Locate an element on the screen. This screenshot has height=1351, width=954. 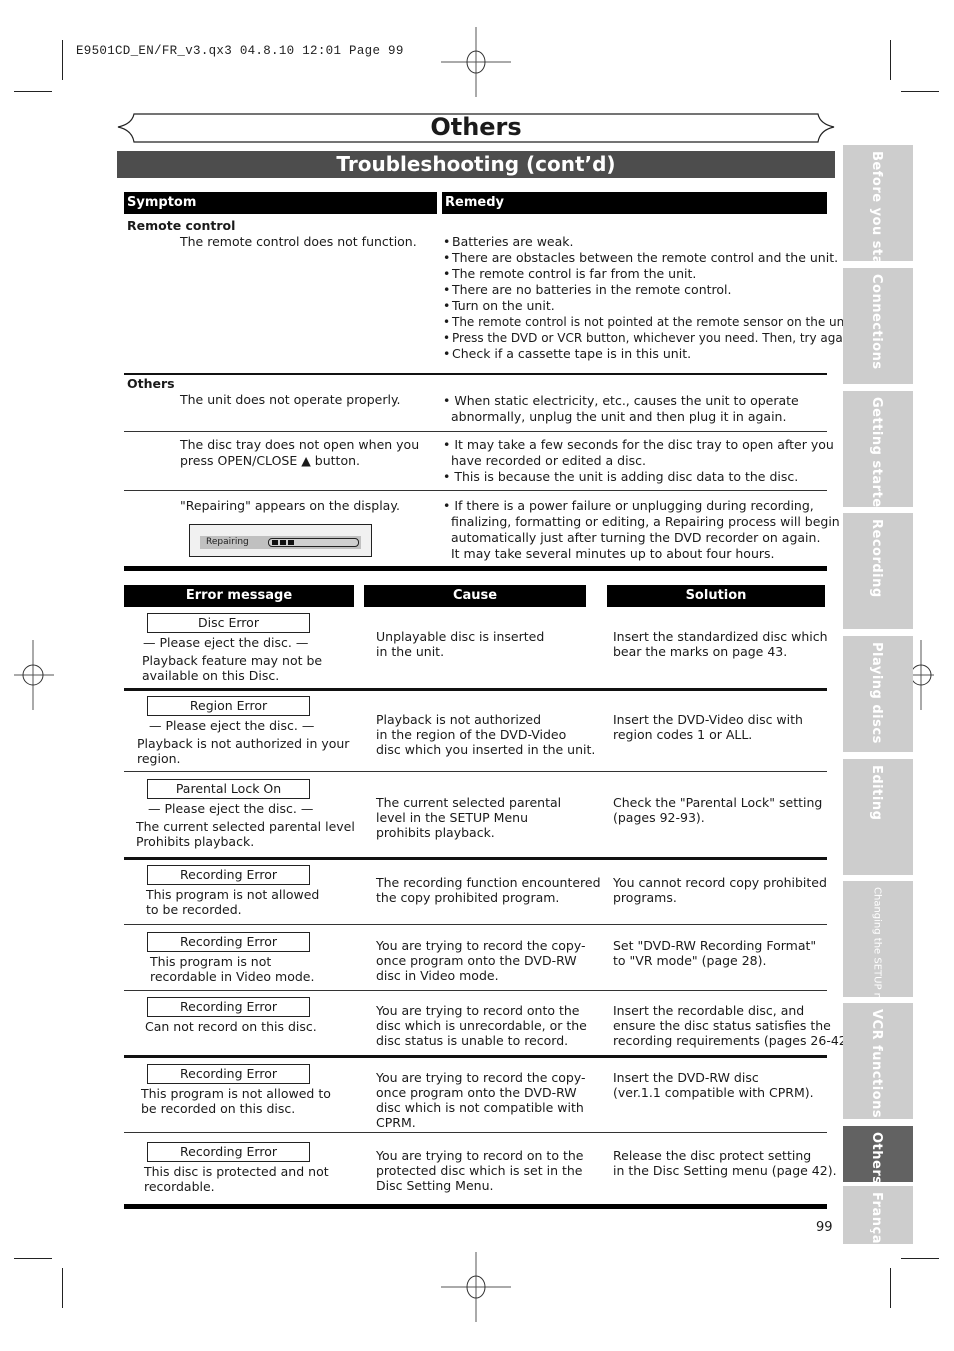
solution-line: Insert the standardized disc which is located at coordinates (720, 636).